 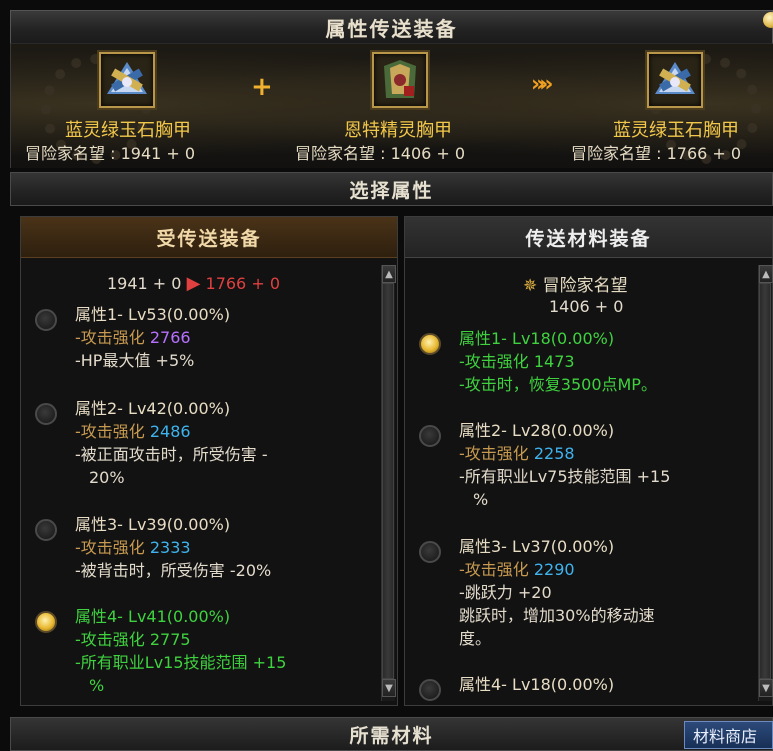 What do you see at coordinates (153, 314) in the screenshot?
I see `attribute-title: 属性1- Lv53(0.00%)` at bounding box center [153, 314].